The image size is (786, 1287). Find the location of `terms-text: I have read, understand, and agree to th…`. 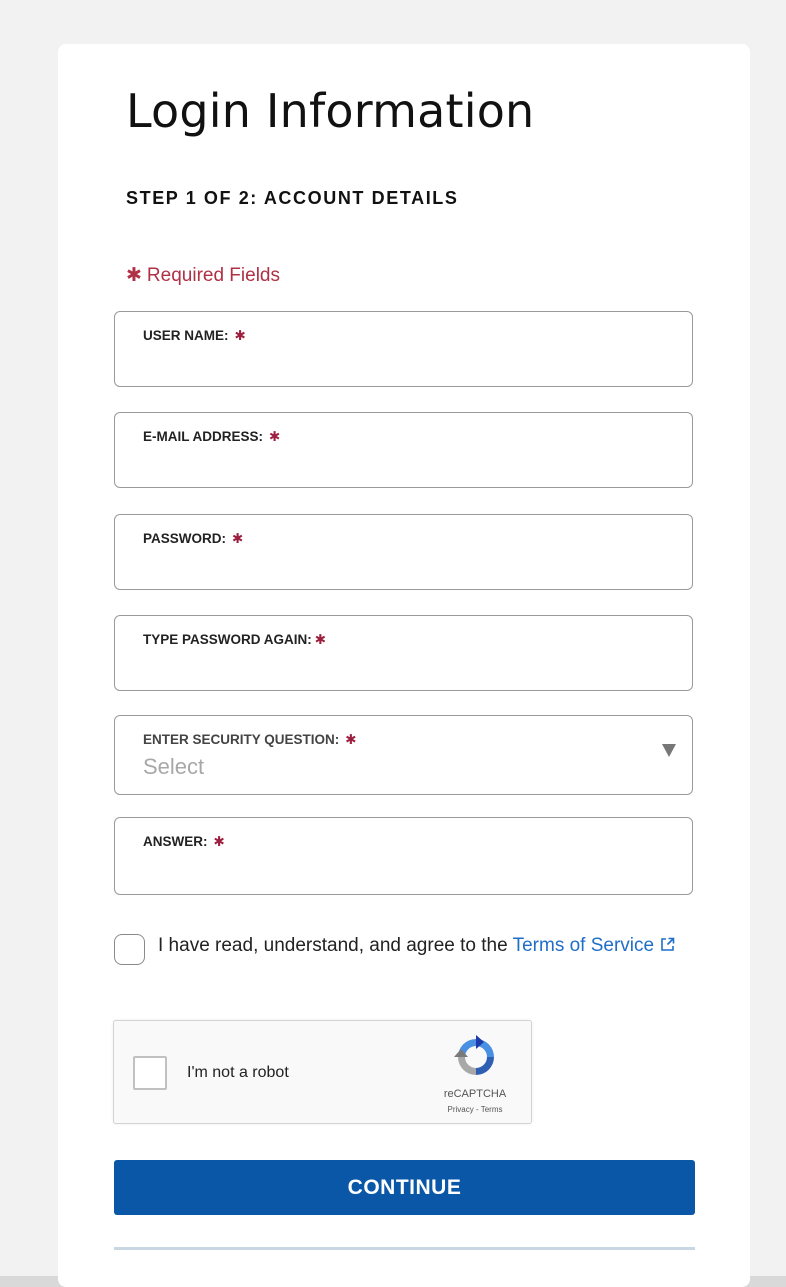

terms-text: I have read, understand, and agree to th… is located at coordinates (335, 945).